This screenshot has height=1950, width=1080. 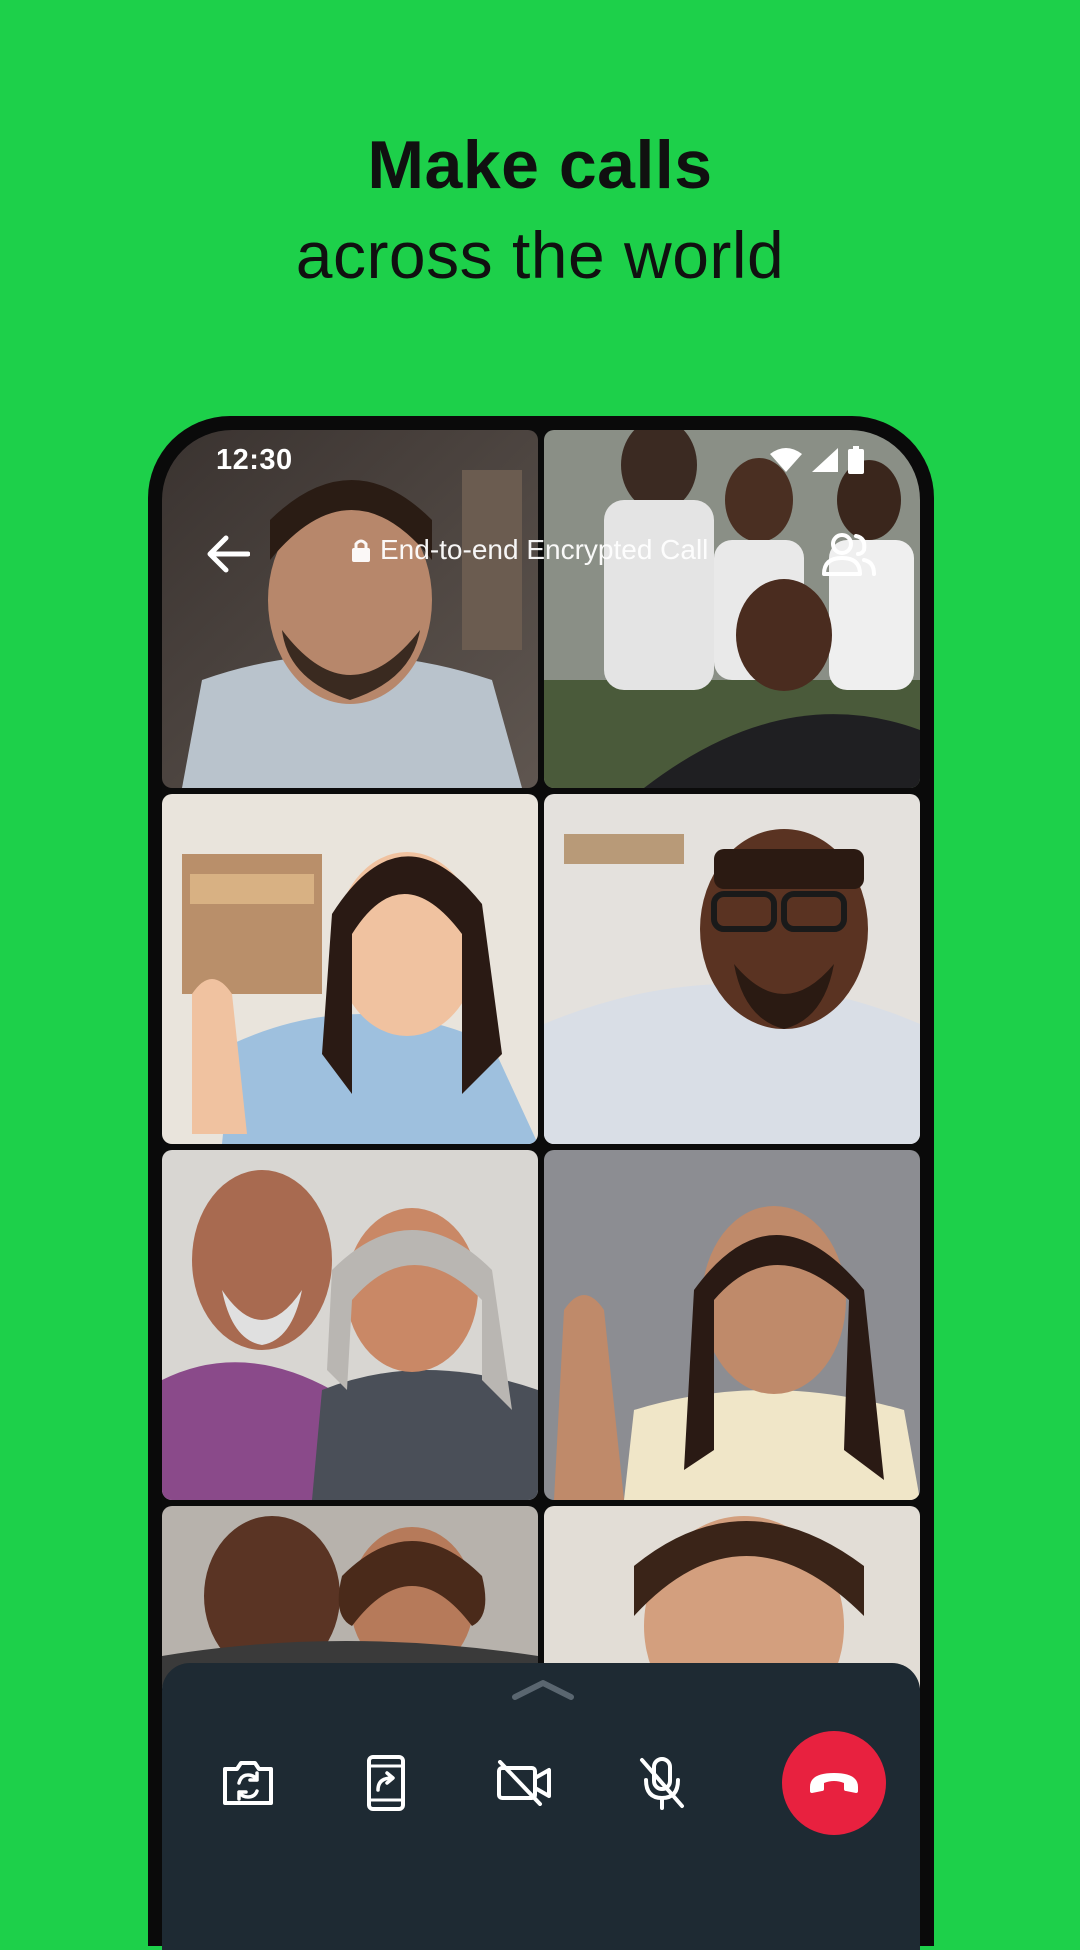 I want to click on call-header: End-to-end Encrypted Call, so click(x=541, y=554).